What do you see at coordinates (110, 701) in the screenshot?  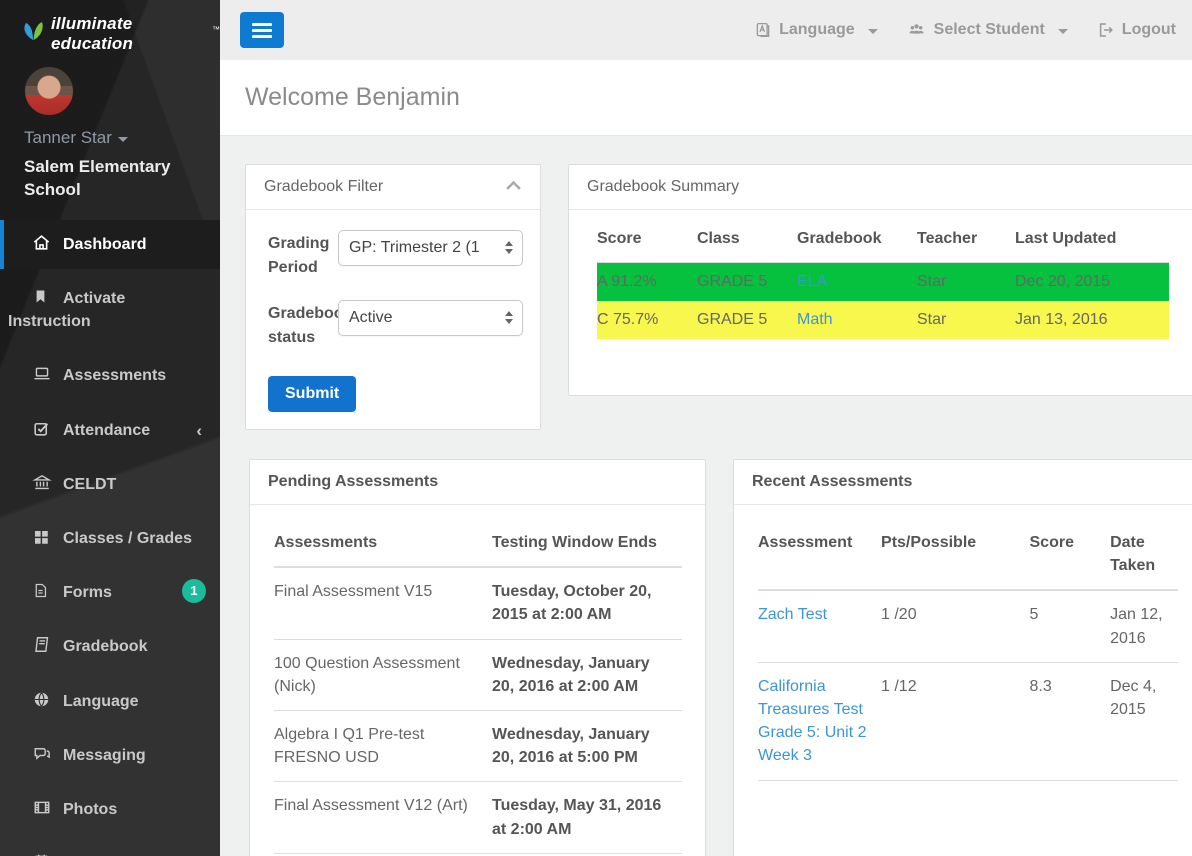 I see `sidebar-item-language: Language` at bounding box center [110, 701].